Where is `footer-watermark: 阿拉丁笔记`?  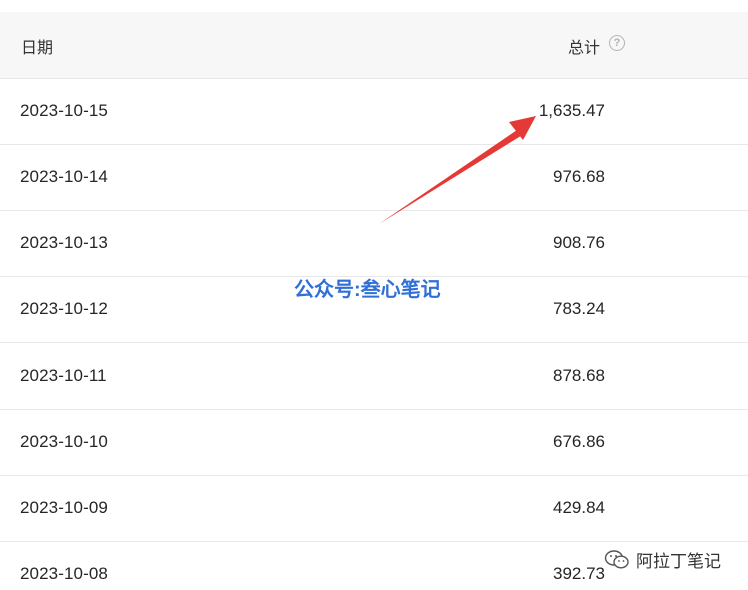
footer-watermark: 阿拉丁笔记 is located at coordinates (662, 559).